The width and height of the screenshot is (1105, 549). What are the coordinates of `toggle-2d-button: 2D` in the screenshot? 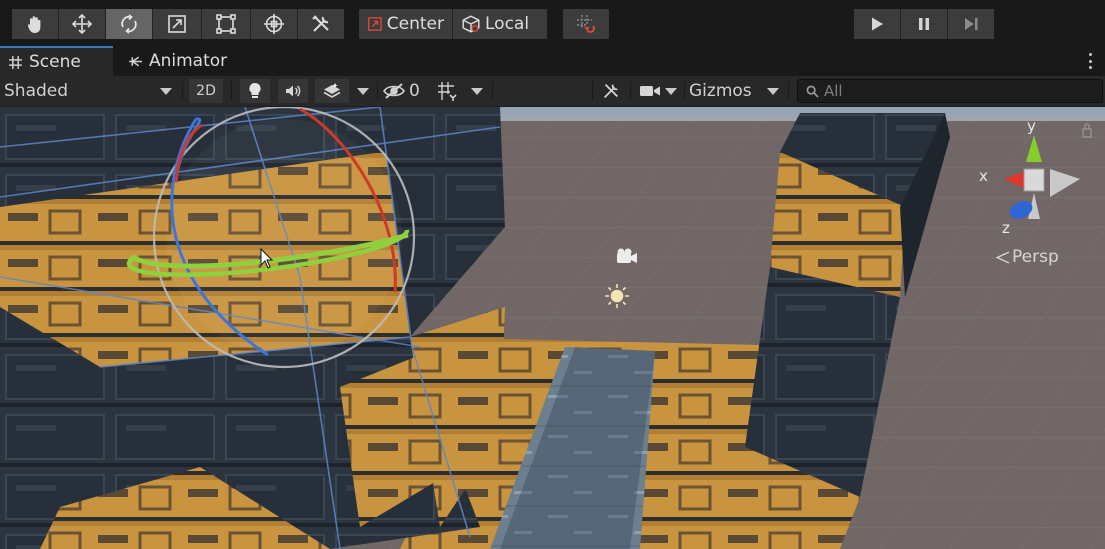 It's located at (206, 91).